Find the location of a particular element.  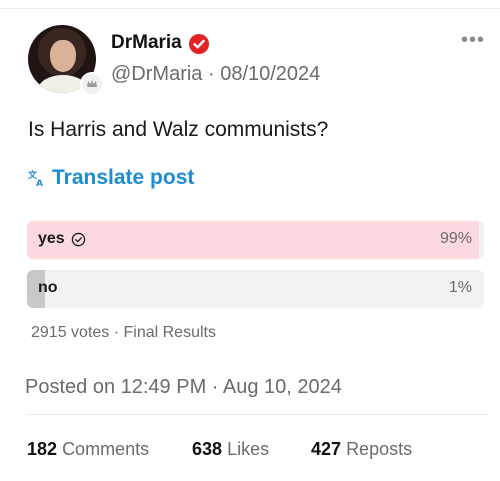

likes-stat: 638 Likes is located at coordinates (230, 449).